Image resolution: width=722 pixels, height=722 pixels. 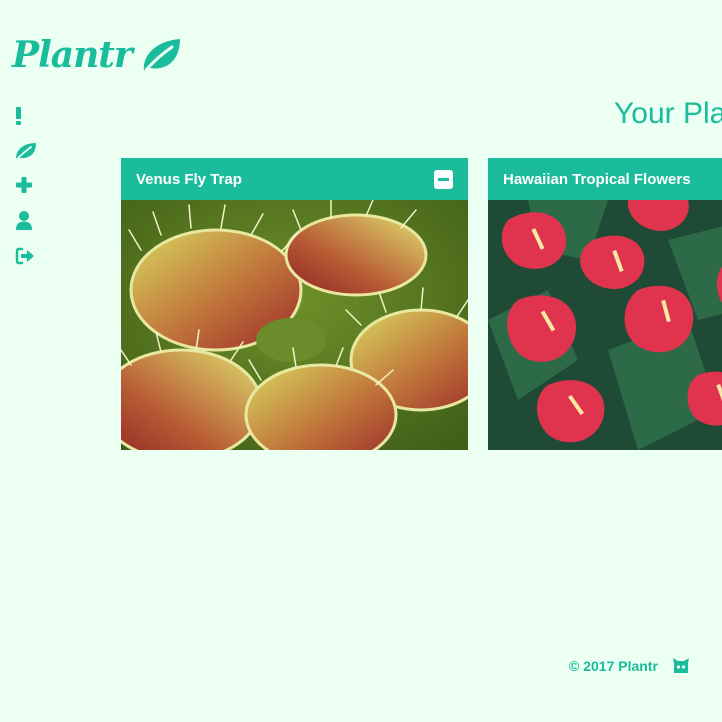 What do you see at coordinates (613, 666) in the screenshot?
I see `copyright-text: © 2017 Plantr` at bounding box center [613, 666].